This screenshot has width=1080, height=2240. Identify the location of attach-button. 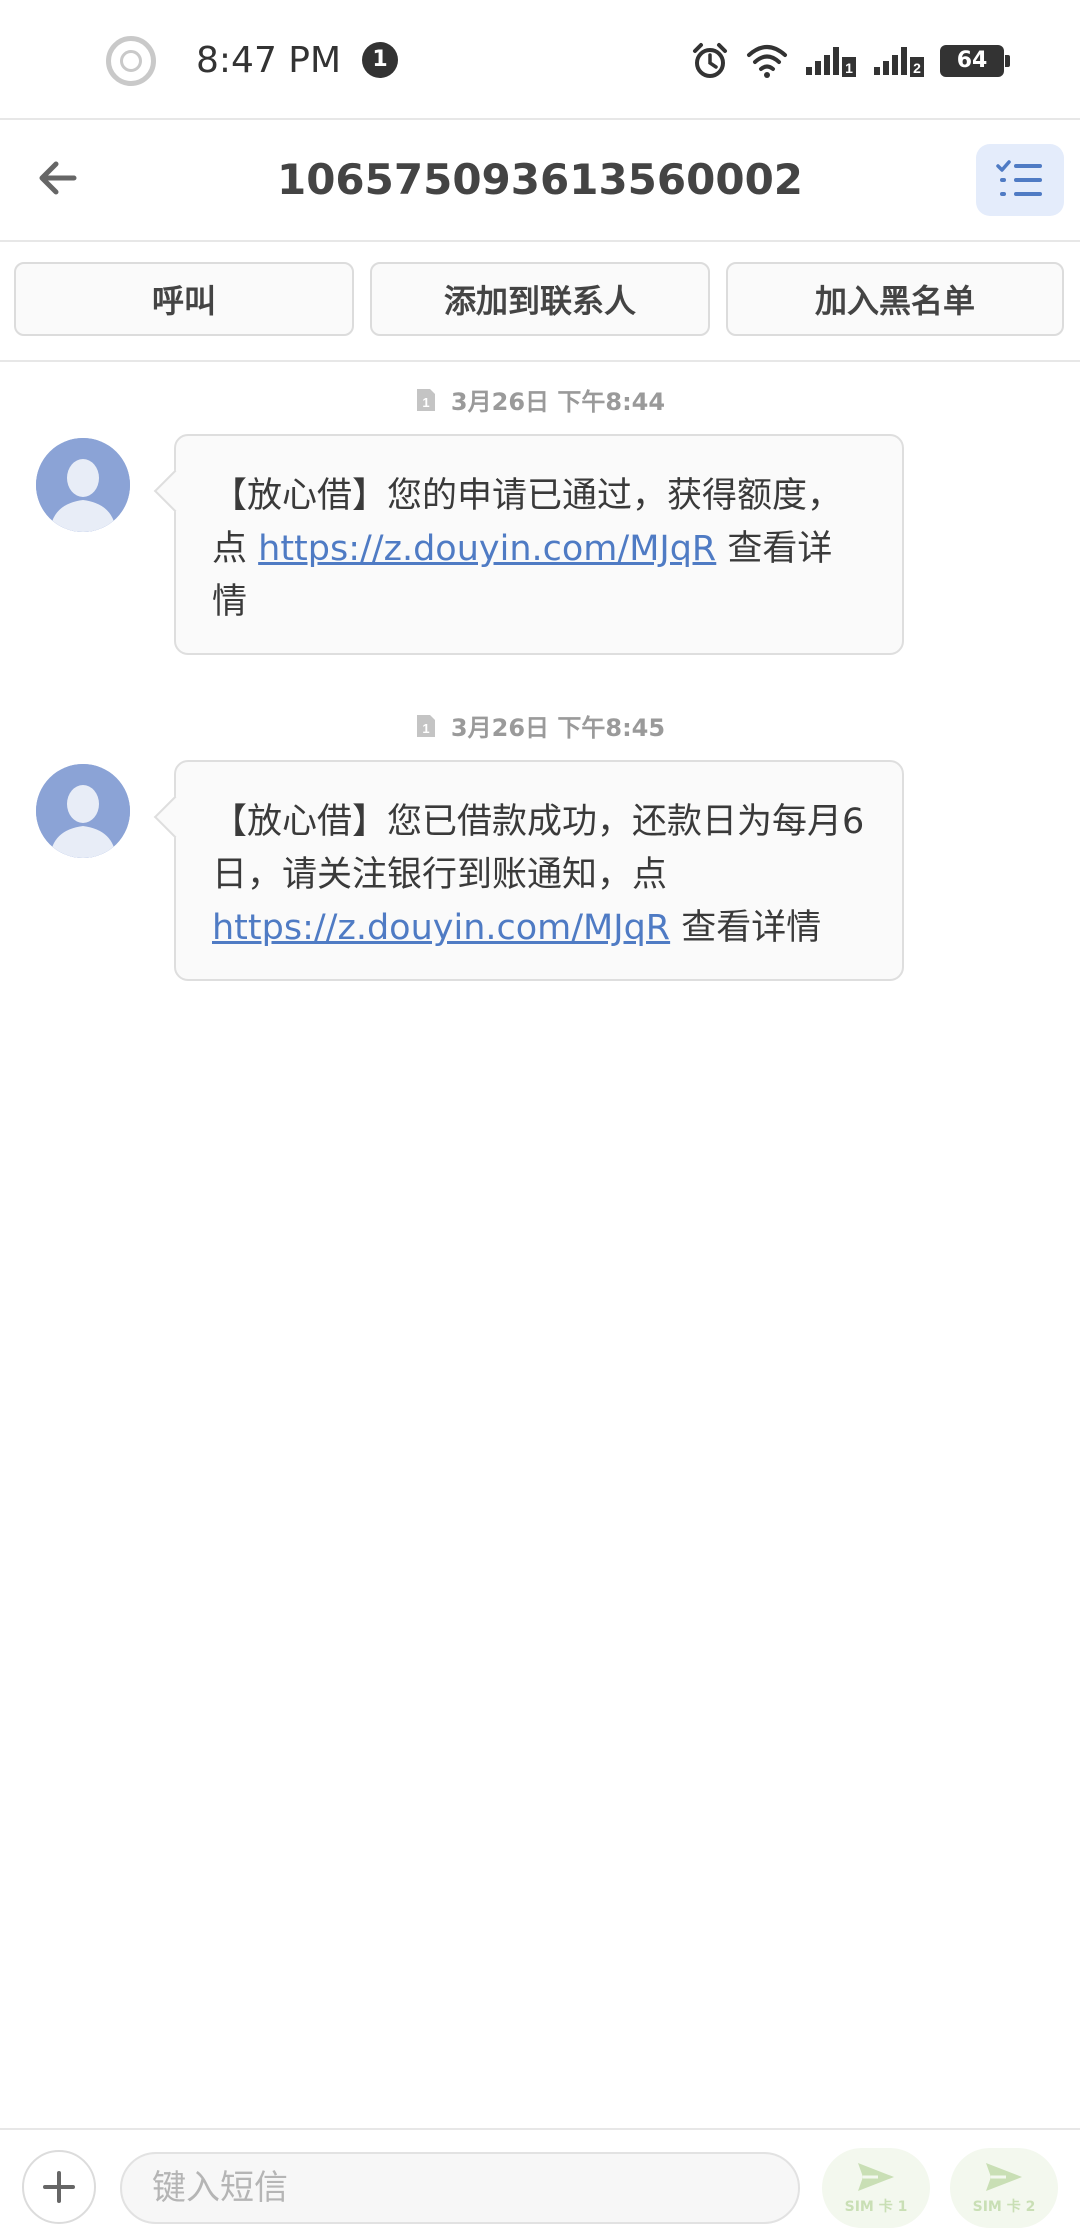
(59, 2187).